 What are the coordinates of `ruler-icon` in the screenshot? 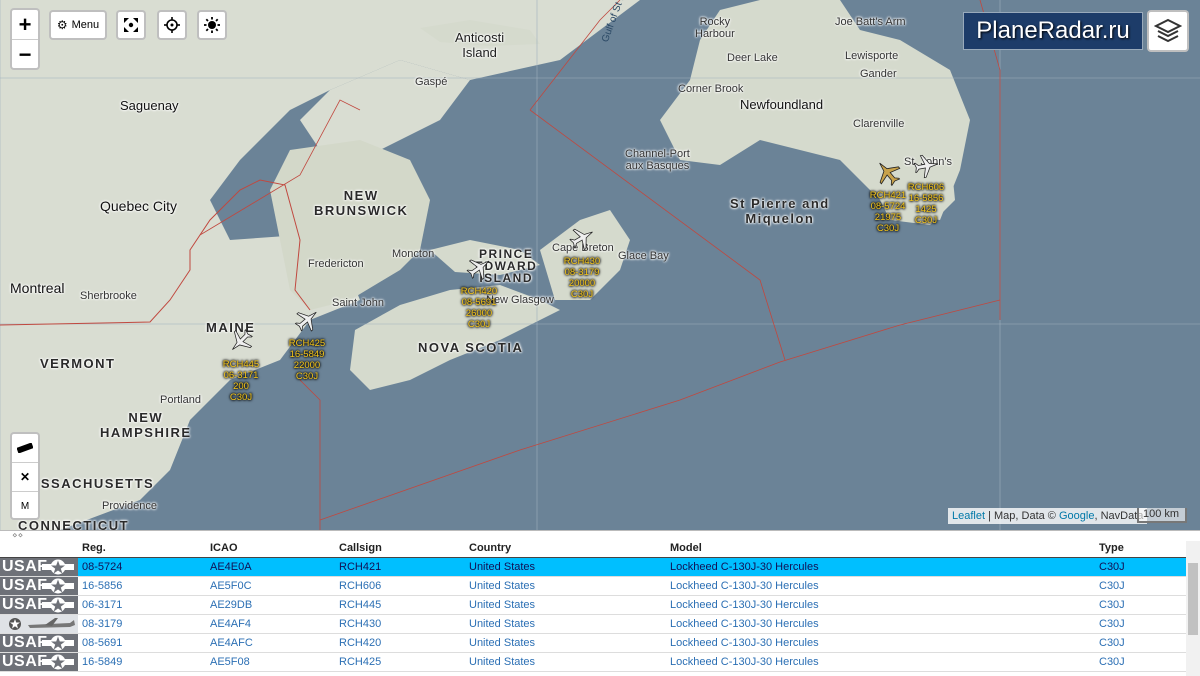 It's located at (25, 448).